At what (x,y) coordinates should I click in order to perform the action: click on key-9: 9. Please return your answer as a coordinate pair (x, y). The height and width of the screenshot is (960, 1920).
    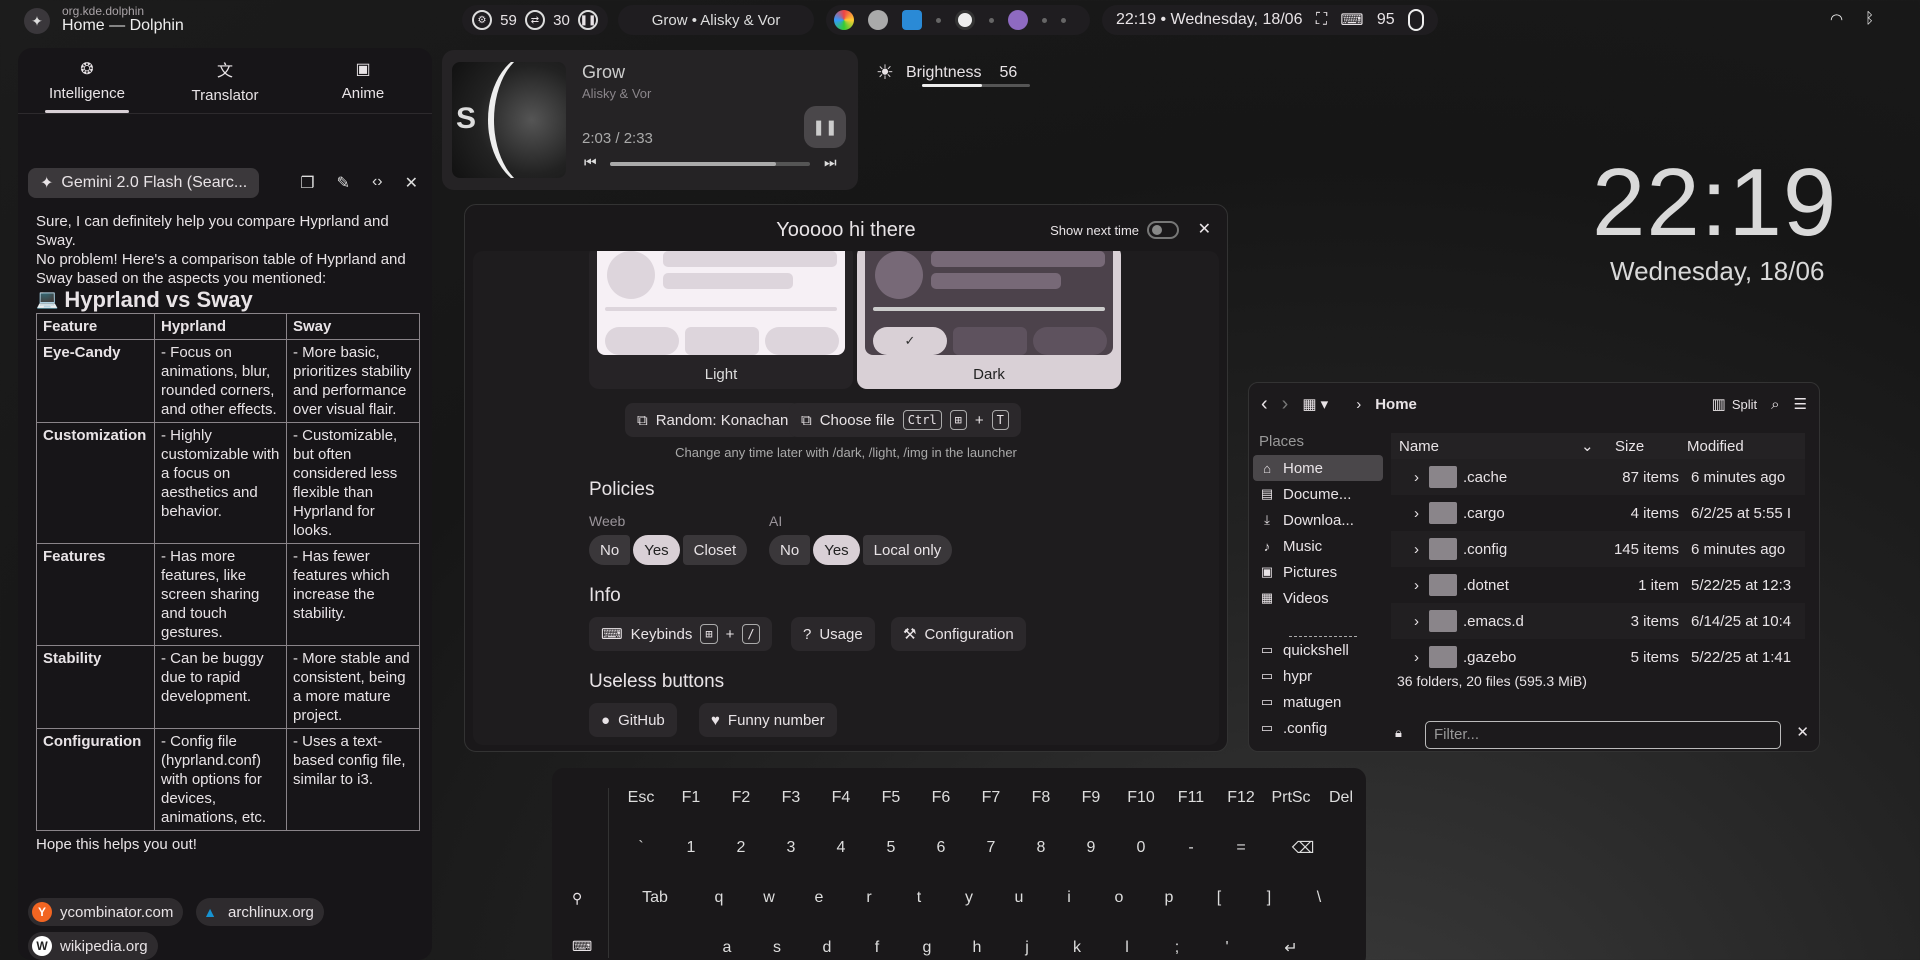
    Looking at the image, I should click on (1091, 848).